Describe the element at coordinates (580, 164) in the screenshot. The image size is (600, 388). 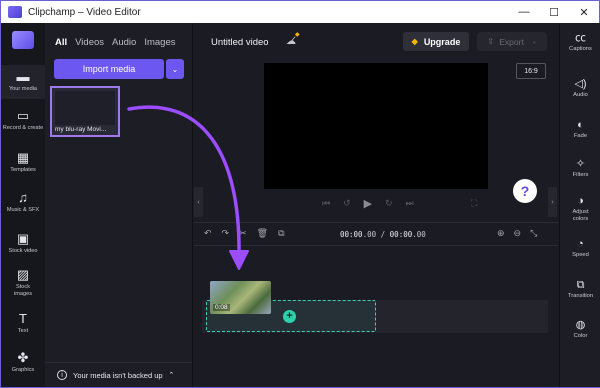
I see `filters-icon: ✧` at that location.